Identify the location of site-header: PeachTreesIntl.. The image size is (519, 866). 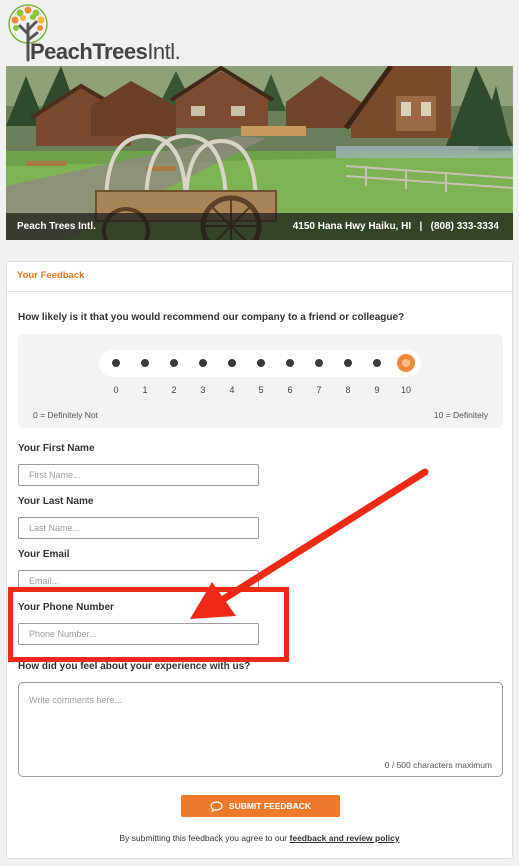
(259, 33).